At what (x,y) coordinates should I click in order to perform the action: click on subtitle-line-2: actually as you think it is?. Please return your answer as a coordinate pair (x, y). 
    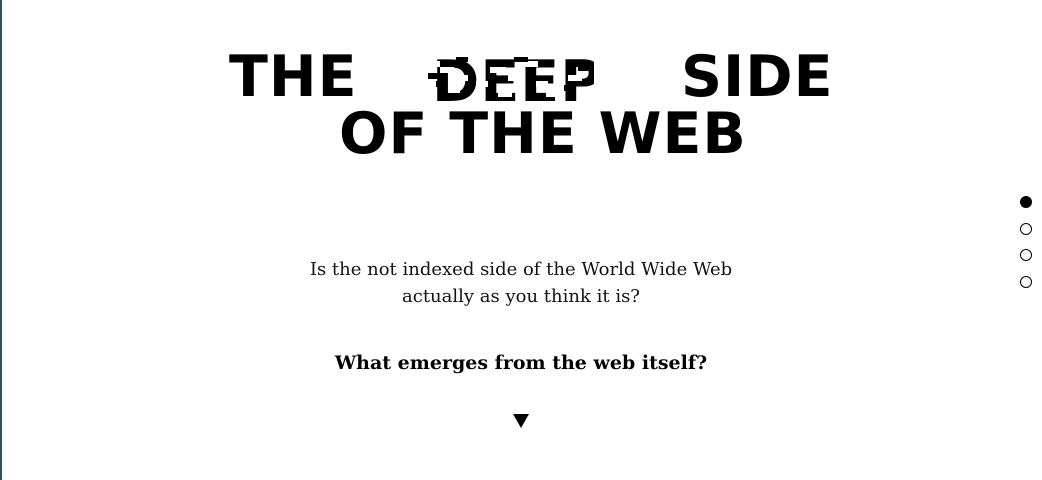
    Looking at the image, I should click on (521, 296).